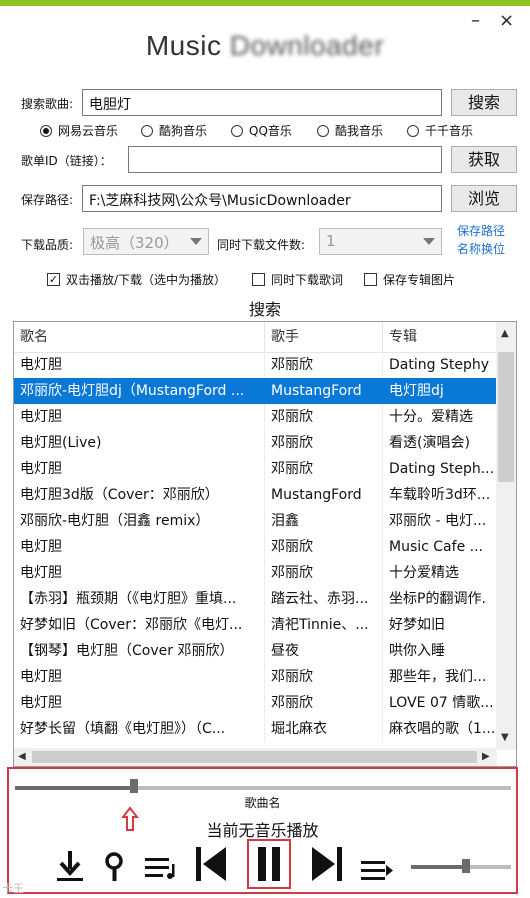  Describe the element at coordinates (262, 198) in the screenshot. I see `save-path-input: F:\芝麻科技网\公众号\MusicDownloader` at that location.